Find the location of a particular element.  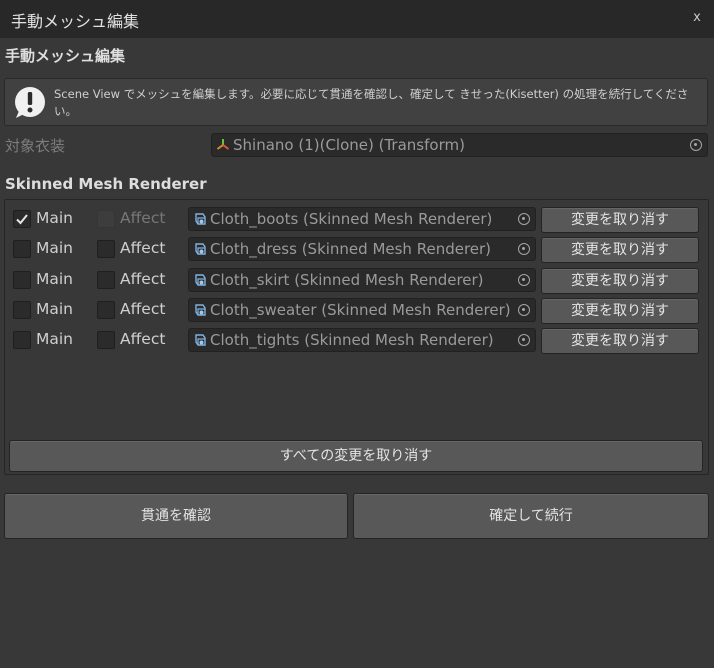

transform-axes-icon is located at coordinates (223, 144).